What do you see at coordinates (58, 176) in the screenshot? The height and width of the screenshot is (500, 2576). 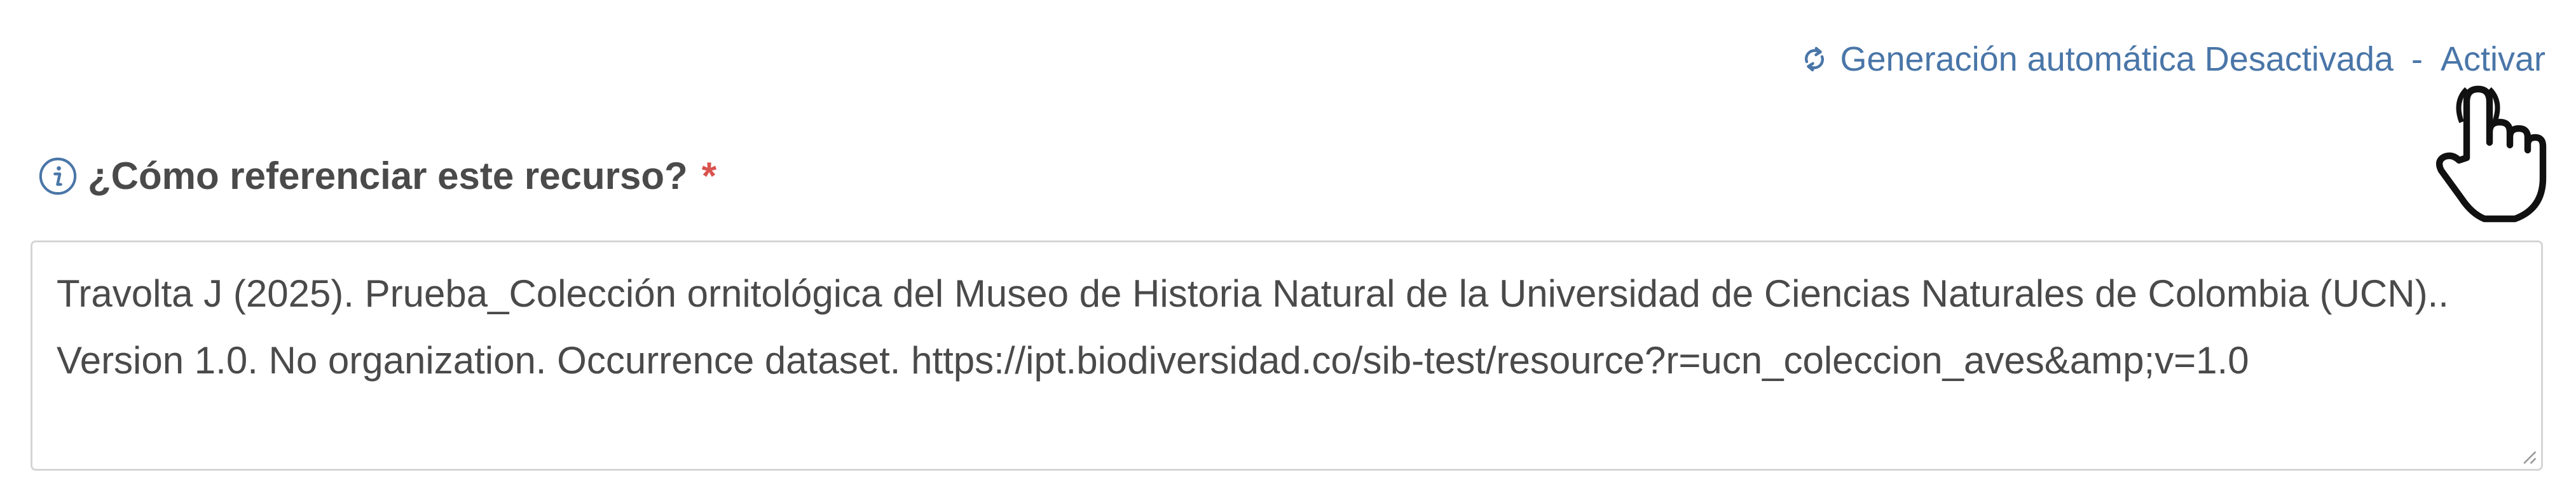 I see `info-icon` at bounding box center [58, 176].